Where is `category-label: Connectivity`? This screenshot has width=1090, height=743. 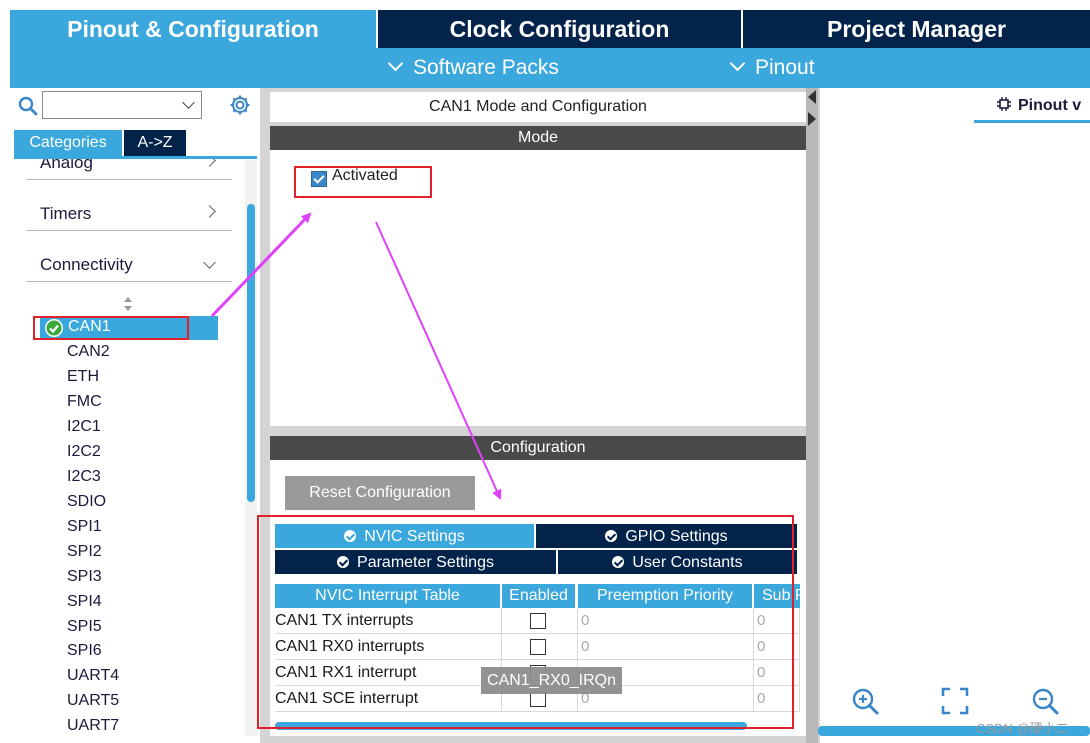
category-label: Connectivity is located at coordinates (86, 264).